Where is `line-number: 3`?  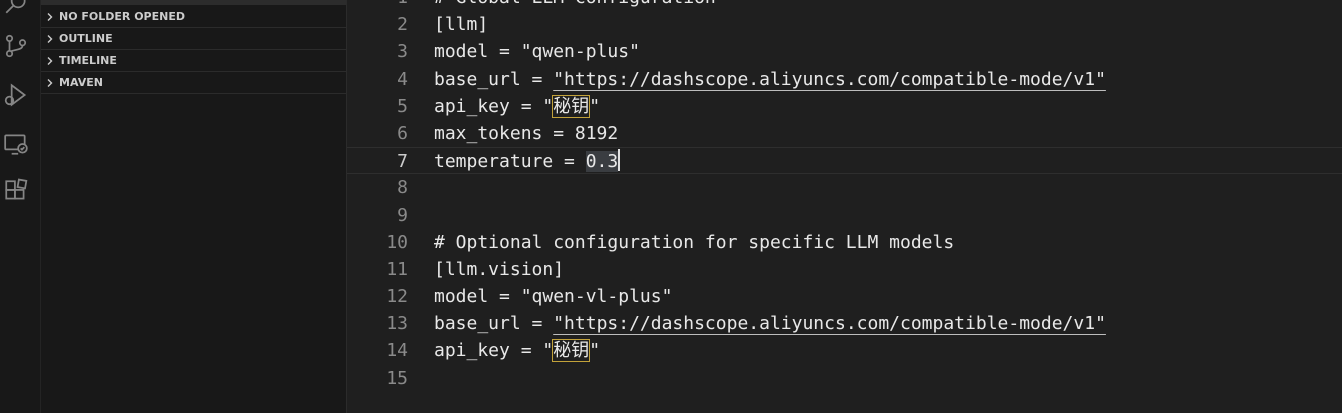
line-number: 3 is located at coordinates (402, 52).